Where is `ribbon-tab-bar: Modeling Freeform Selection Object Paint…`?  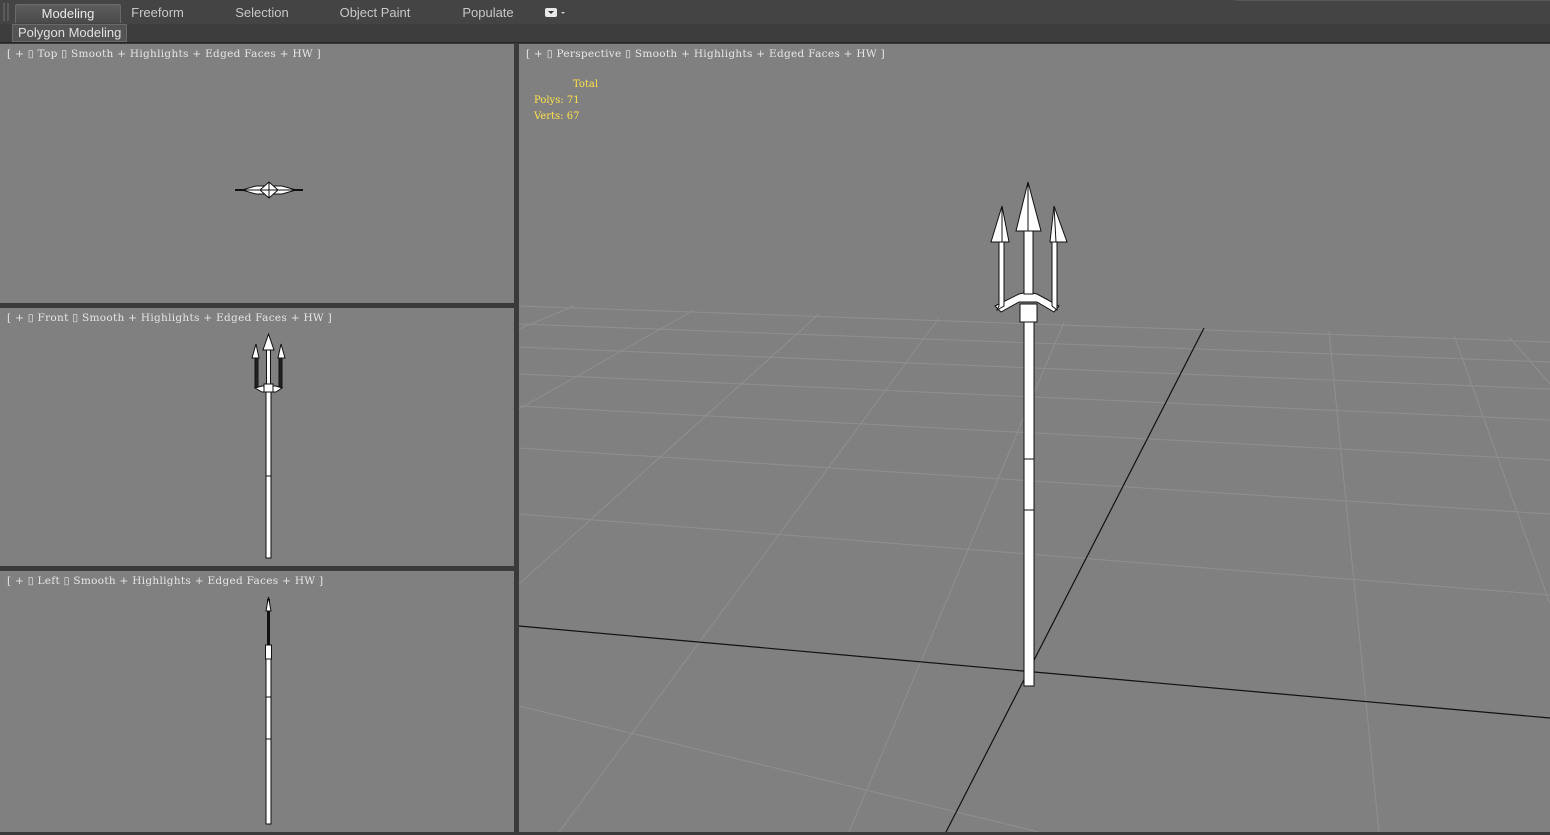 ribbon-tab-bar: Modeling Freeform Selection Object Paint… is located at coordinates (775, 12).